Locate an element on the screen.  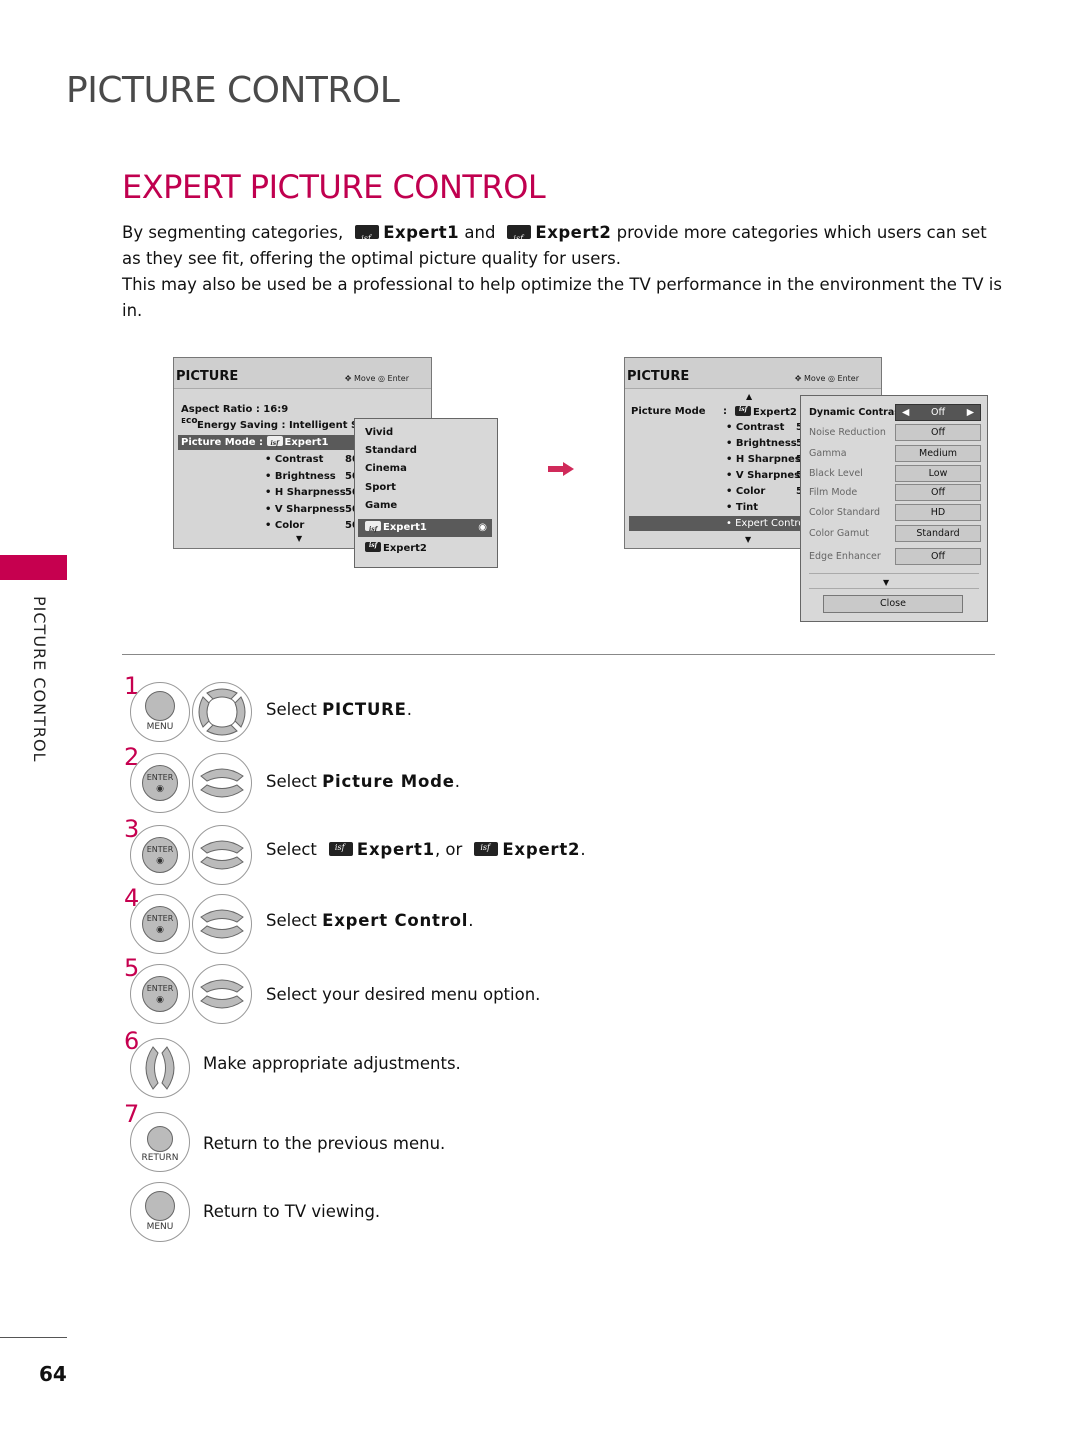
left-right-button is located at coordinates (160, 1068).